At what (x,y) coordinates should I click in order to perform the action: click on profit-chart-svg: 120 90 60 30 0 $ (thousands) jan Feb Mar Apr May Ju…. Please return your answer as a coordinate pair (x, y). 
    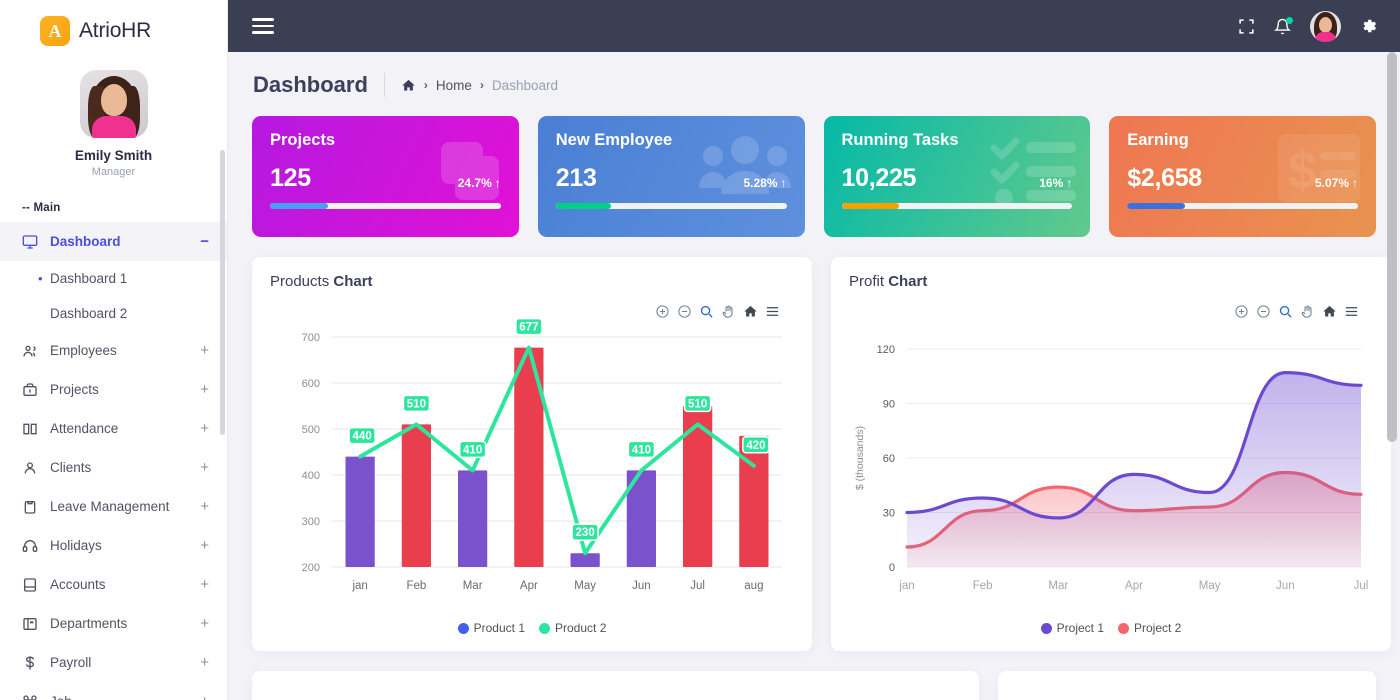
    Looking at the image, I should click on (1111, 468).